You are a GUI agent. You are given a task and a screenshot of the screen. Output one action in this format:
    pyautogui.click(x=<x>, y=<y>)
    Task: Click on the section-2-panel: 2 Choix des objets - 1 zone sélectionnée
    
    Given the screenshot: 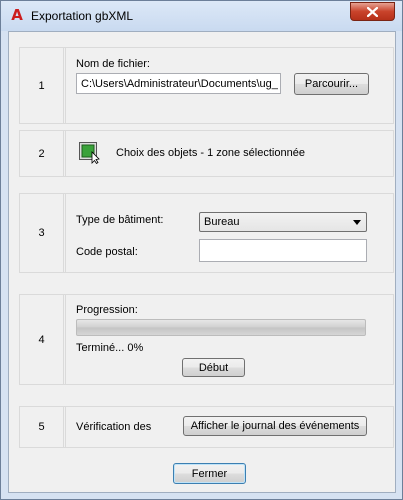 What is the action you would take?
    pyautogui.click(x=206, y=153)
    